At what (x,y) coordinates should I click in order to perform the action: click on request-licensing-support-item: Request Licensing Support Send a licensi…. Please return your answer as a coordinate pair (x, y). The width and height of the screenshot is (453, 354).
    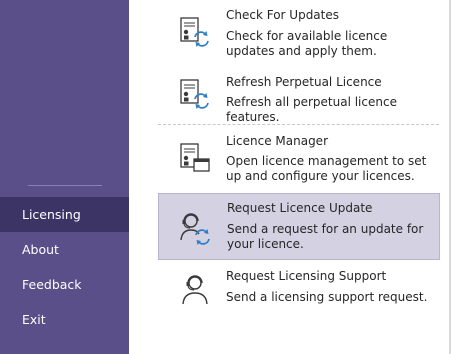
    Looking at the image, I should click on (299, 288).